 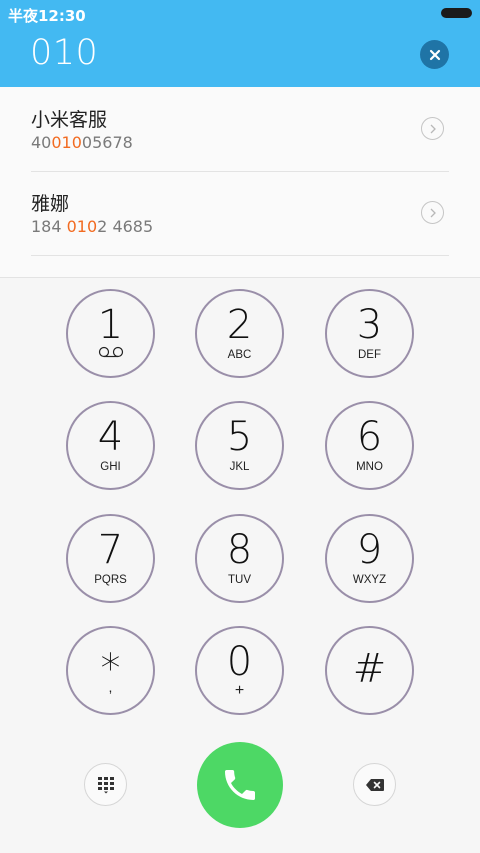 I want to click on status-time: 半夜12:30, so click(x=47, y=16).